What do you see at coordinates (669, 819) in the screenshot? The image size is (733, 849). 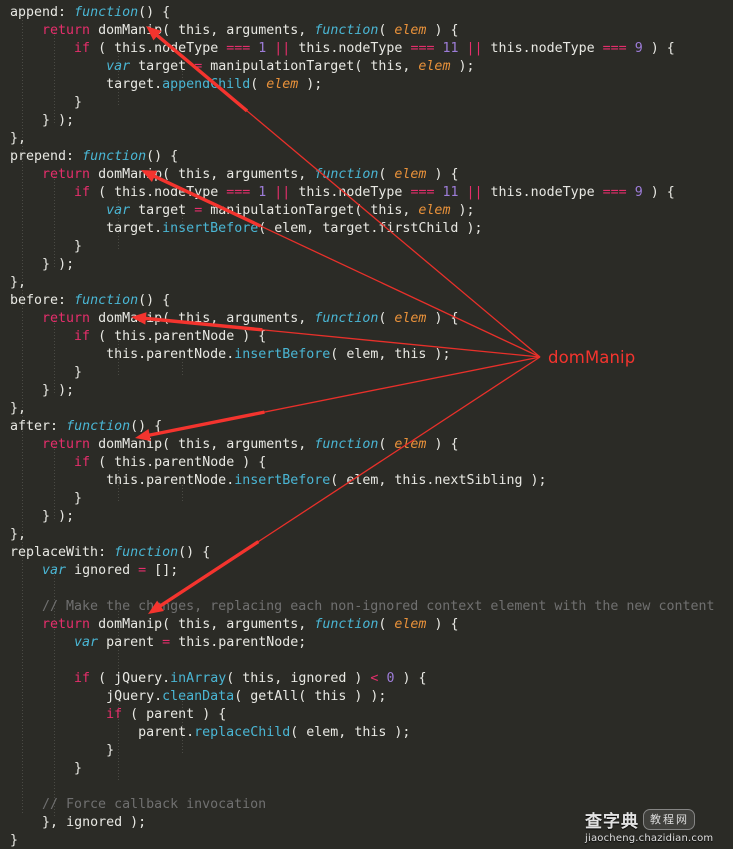 I see `watermark-badge: 教程网` at bounding box center [669, 819].